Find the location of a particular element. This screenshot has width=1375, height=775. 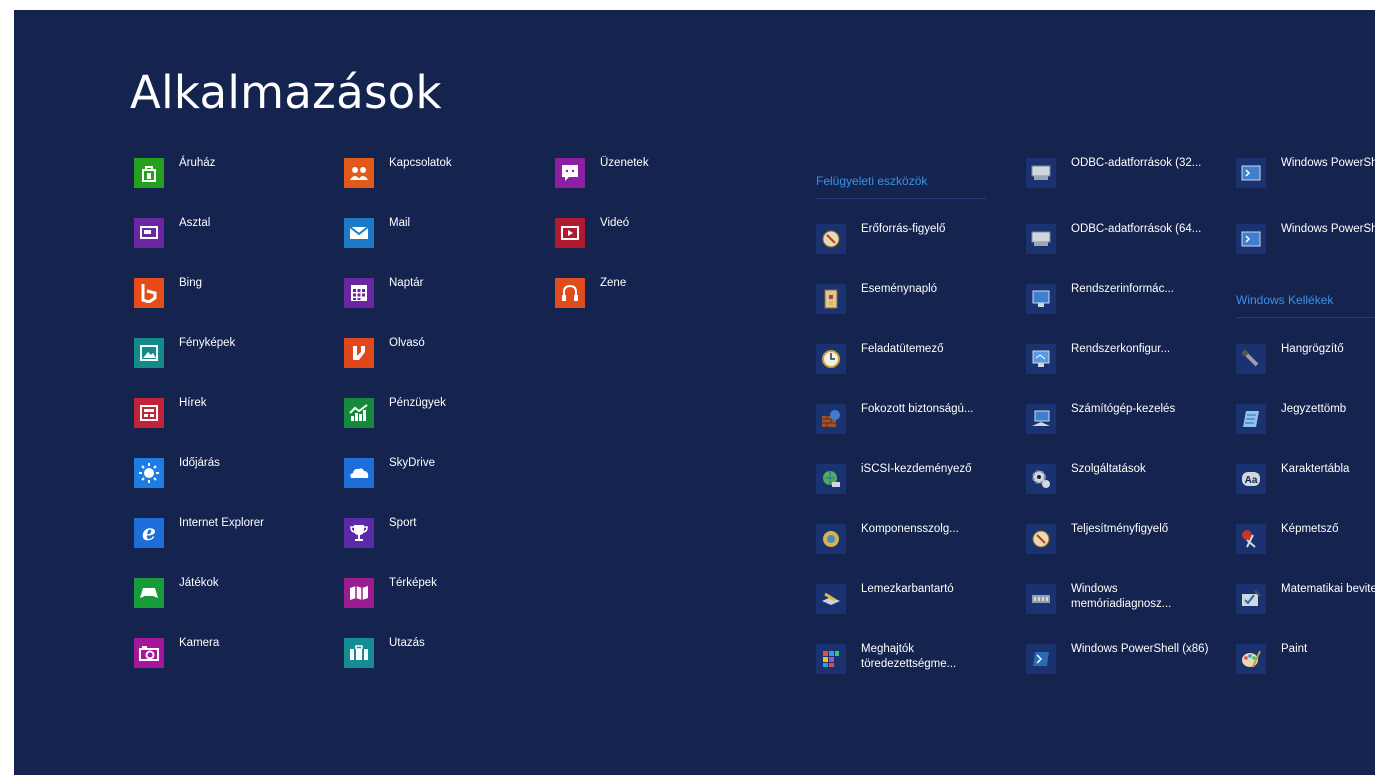

tile-label: Matematikai beviteli panel is located at coordinates (1328, 589).